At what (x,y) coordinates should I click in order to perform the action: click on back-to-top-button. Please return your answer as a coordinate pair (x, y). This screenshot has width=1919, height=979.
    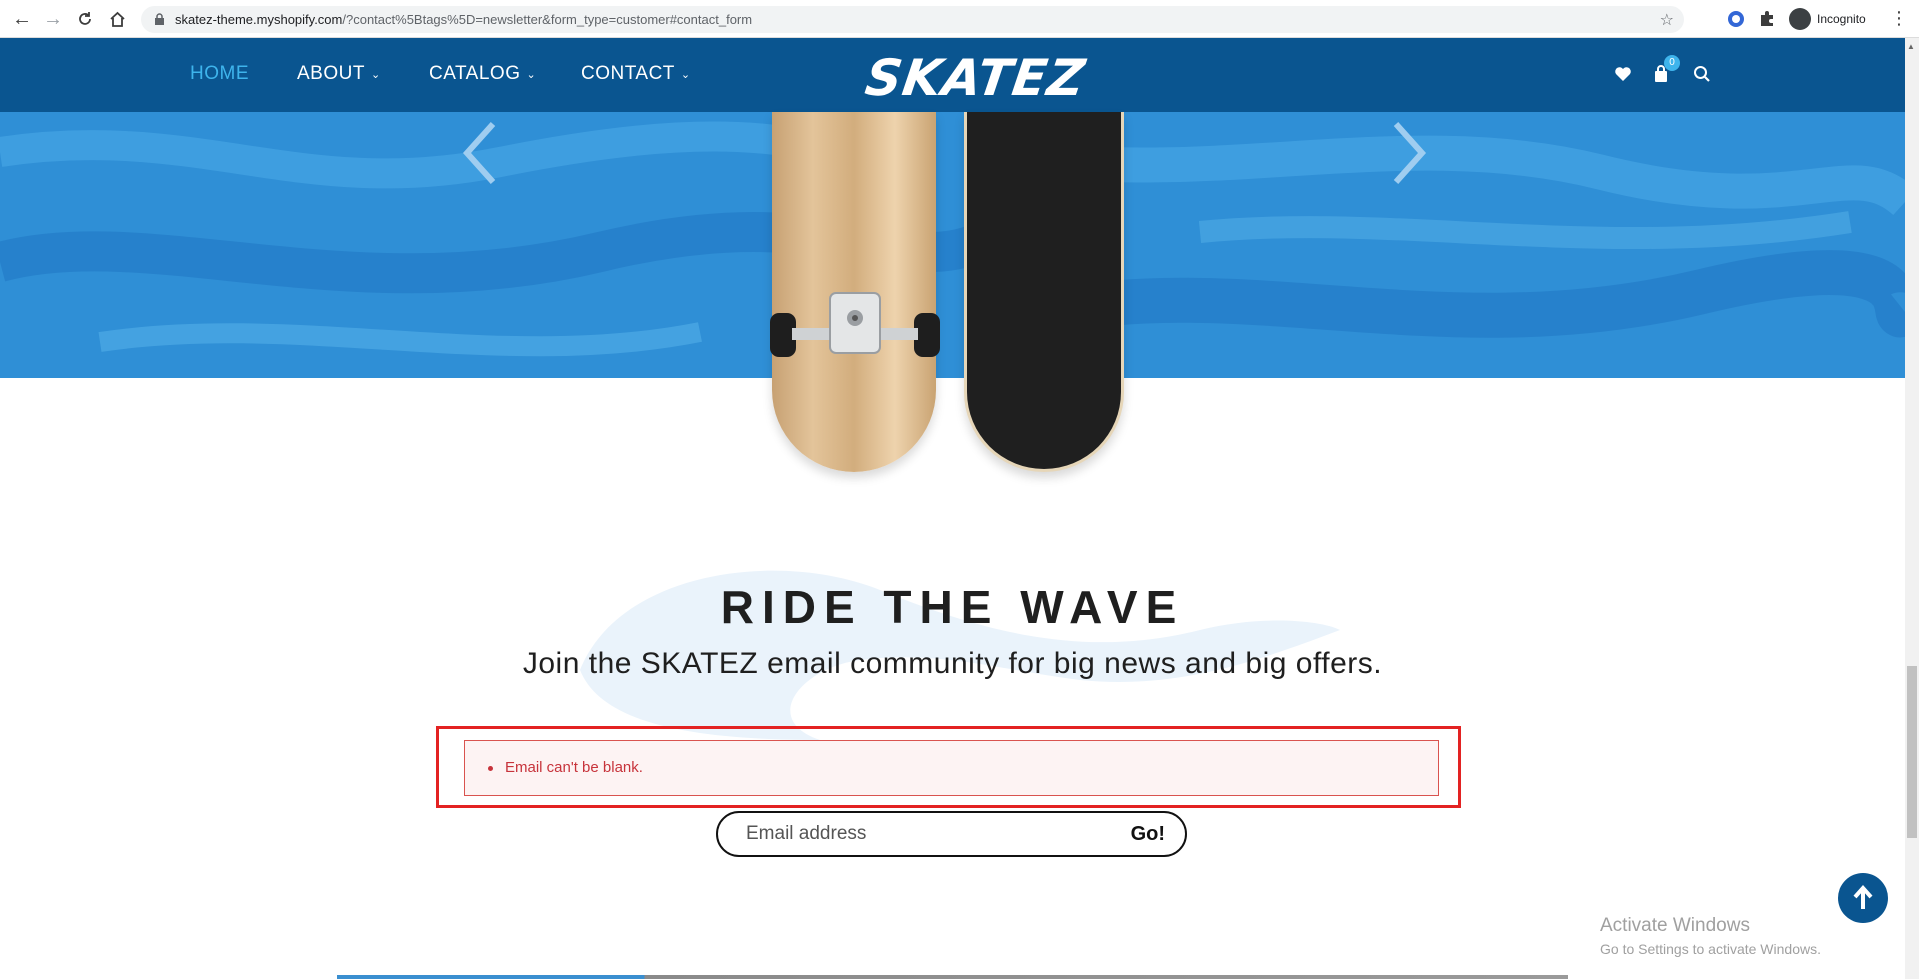
    Looking at the image, I should click on (1863, 898).